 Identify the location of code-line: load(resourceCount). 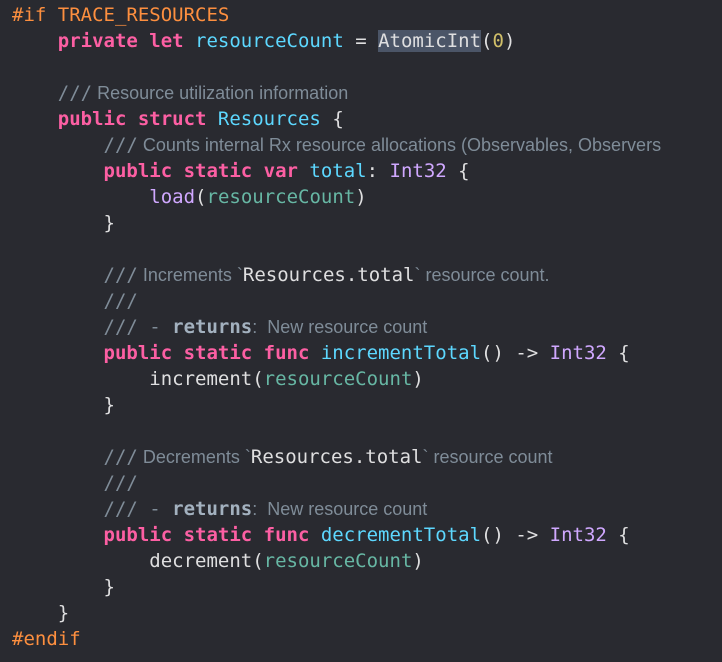
(189, 197).